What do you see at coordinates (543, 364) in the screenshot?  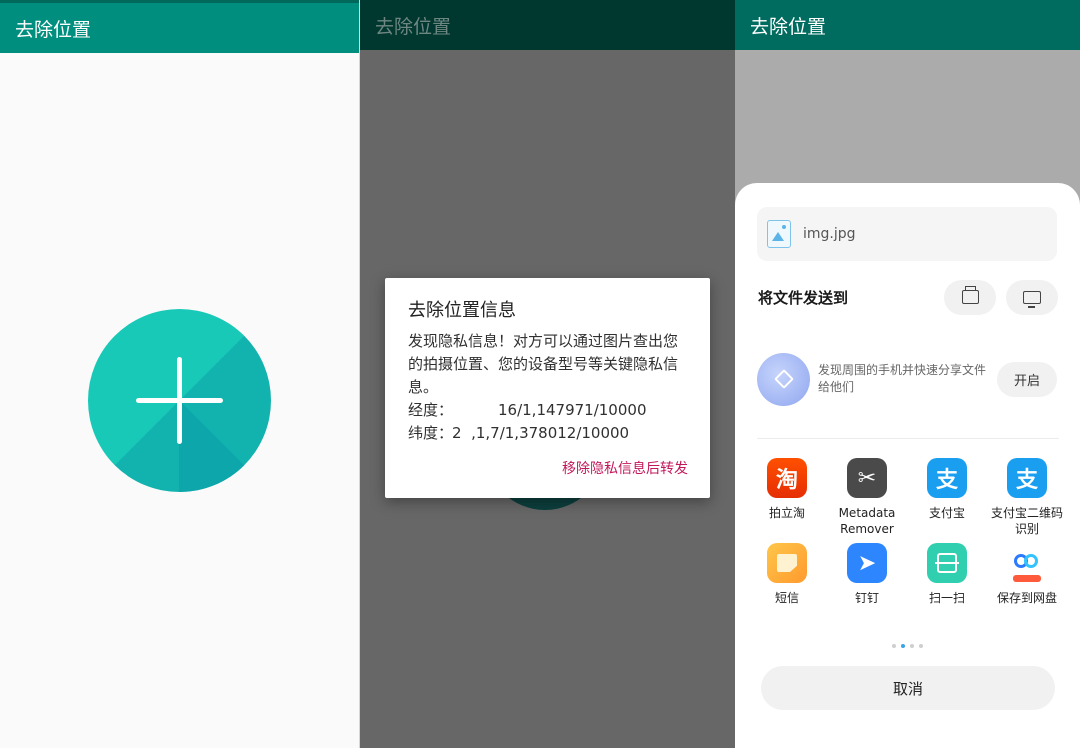 I see `dialog-message: 发现隐私信息！对方可以通过图片查出您的拍摄位置、您的设备型号等关键隐私信息。` at bounding box center [543, 364].